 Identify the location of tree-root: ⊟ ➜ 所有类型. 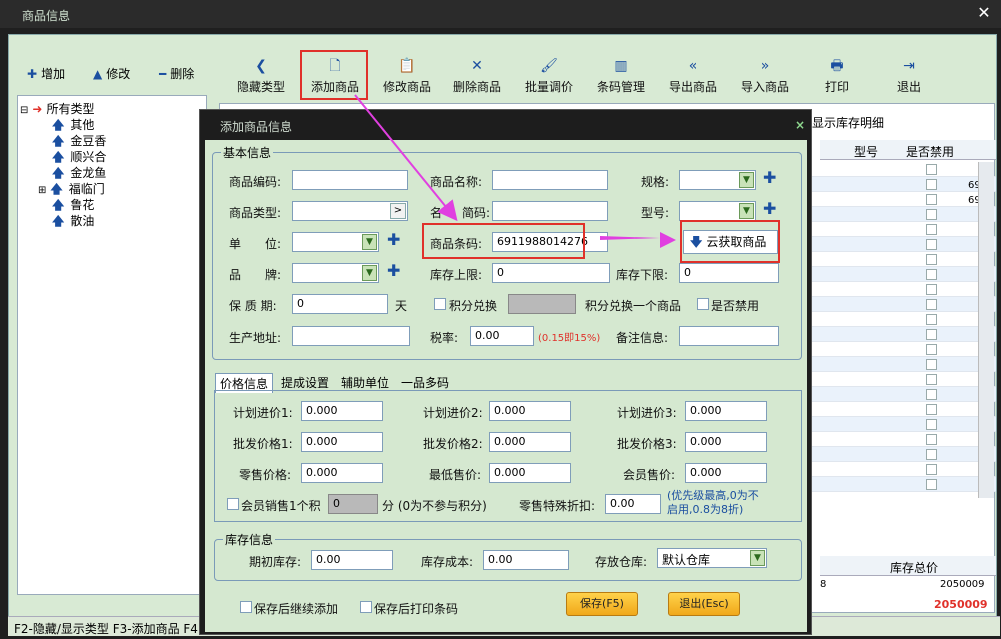
(57, 108).